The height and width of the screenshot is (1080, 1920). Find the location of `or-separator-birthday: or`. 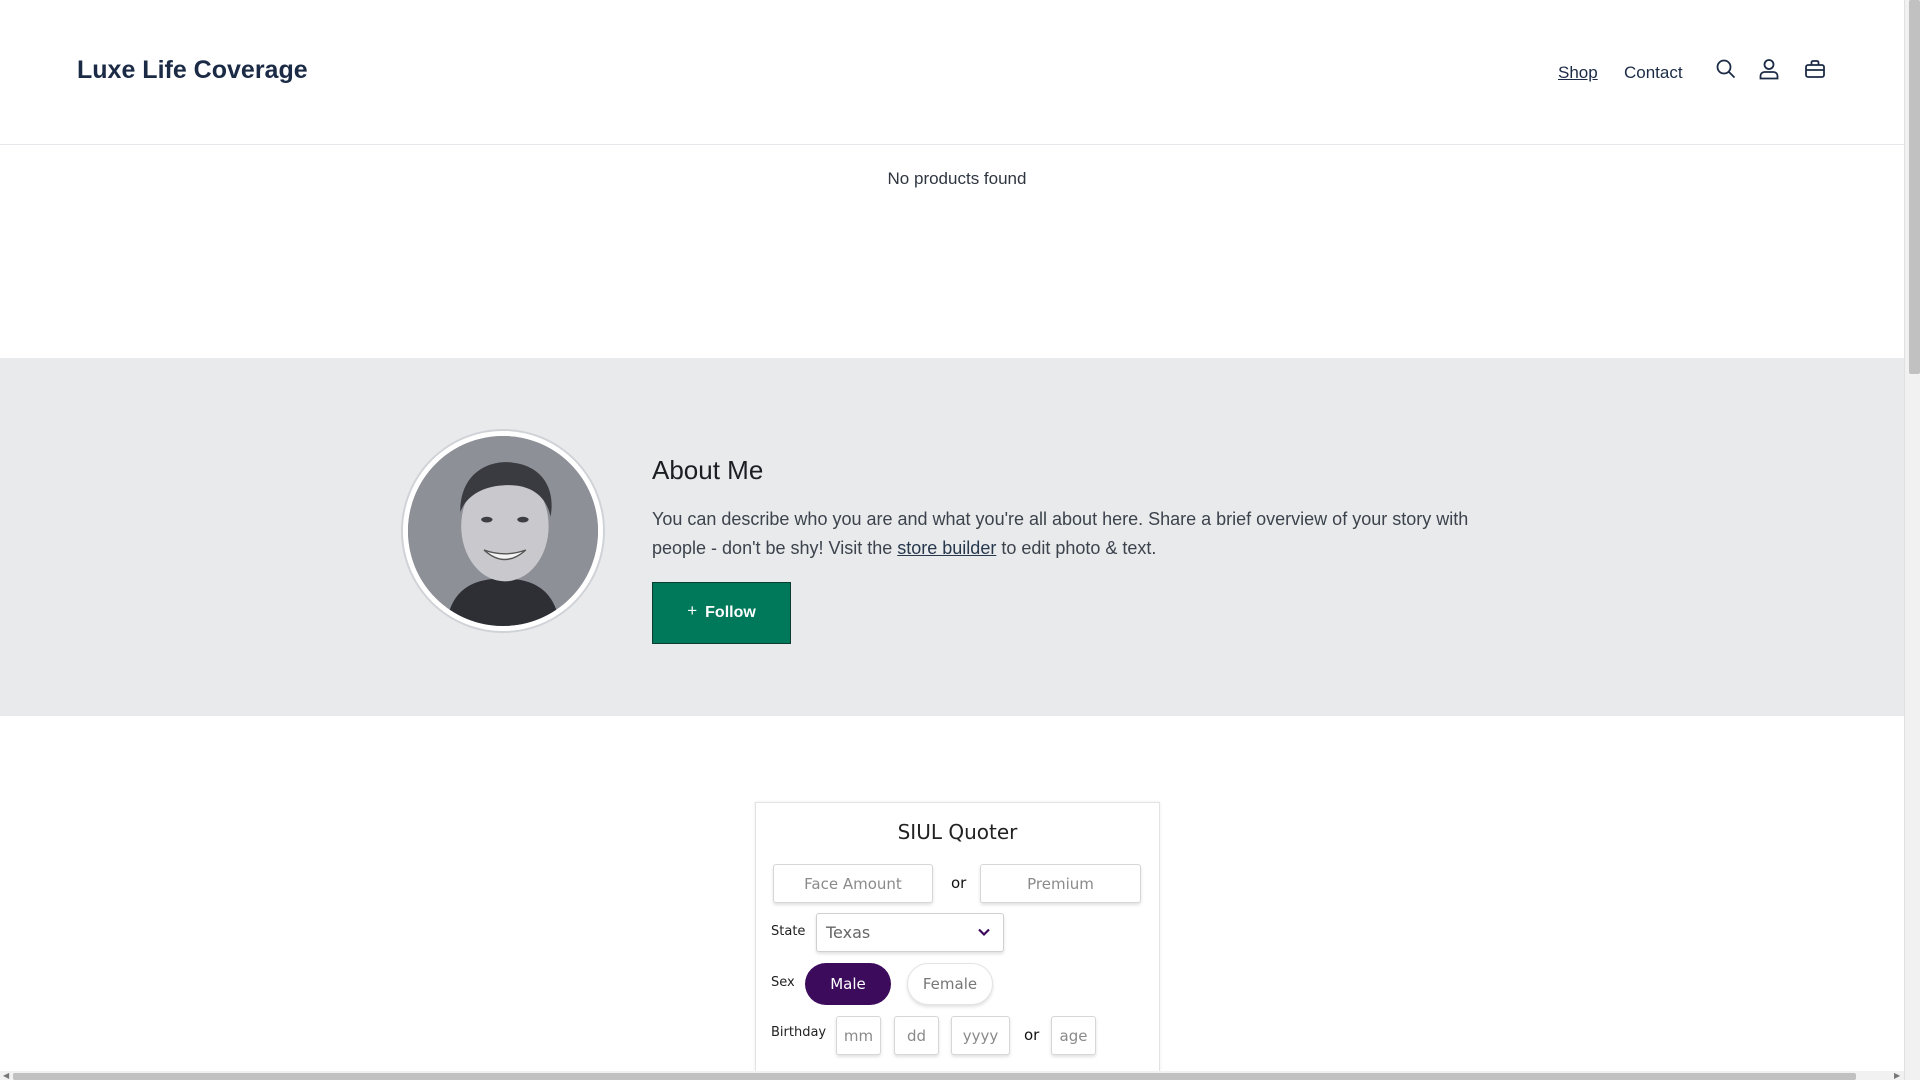

or-separator-birthday: or is located at coordinates (1032, 1035).